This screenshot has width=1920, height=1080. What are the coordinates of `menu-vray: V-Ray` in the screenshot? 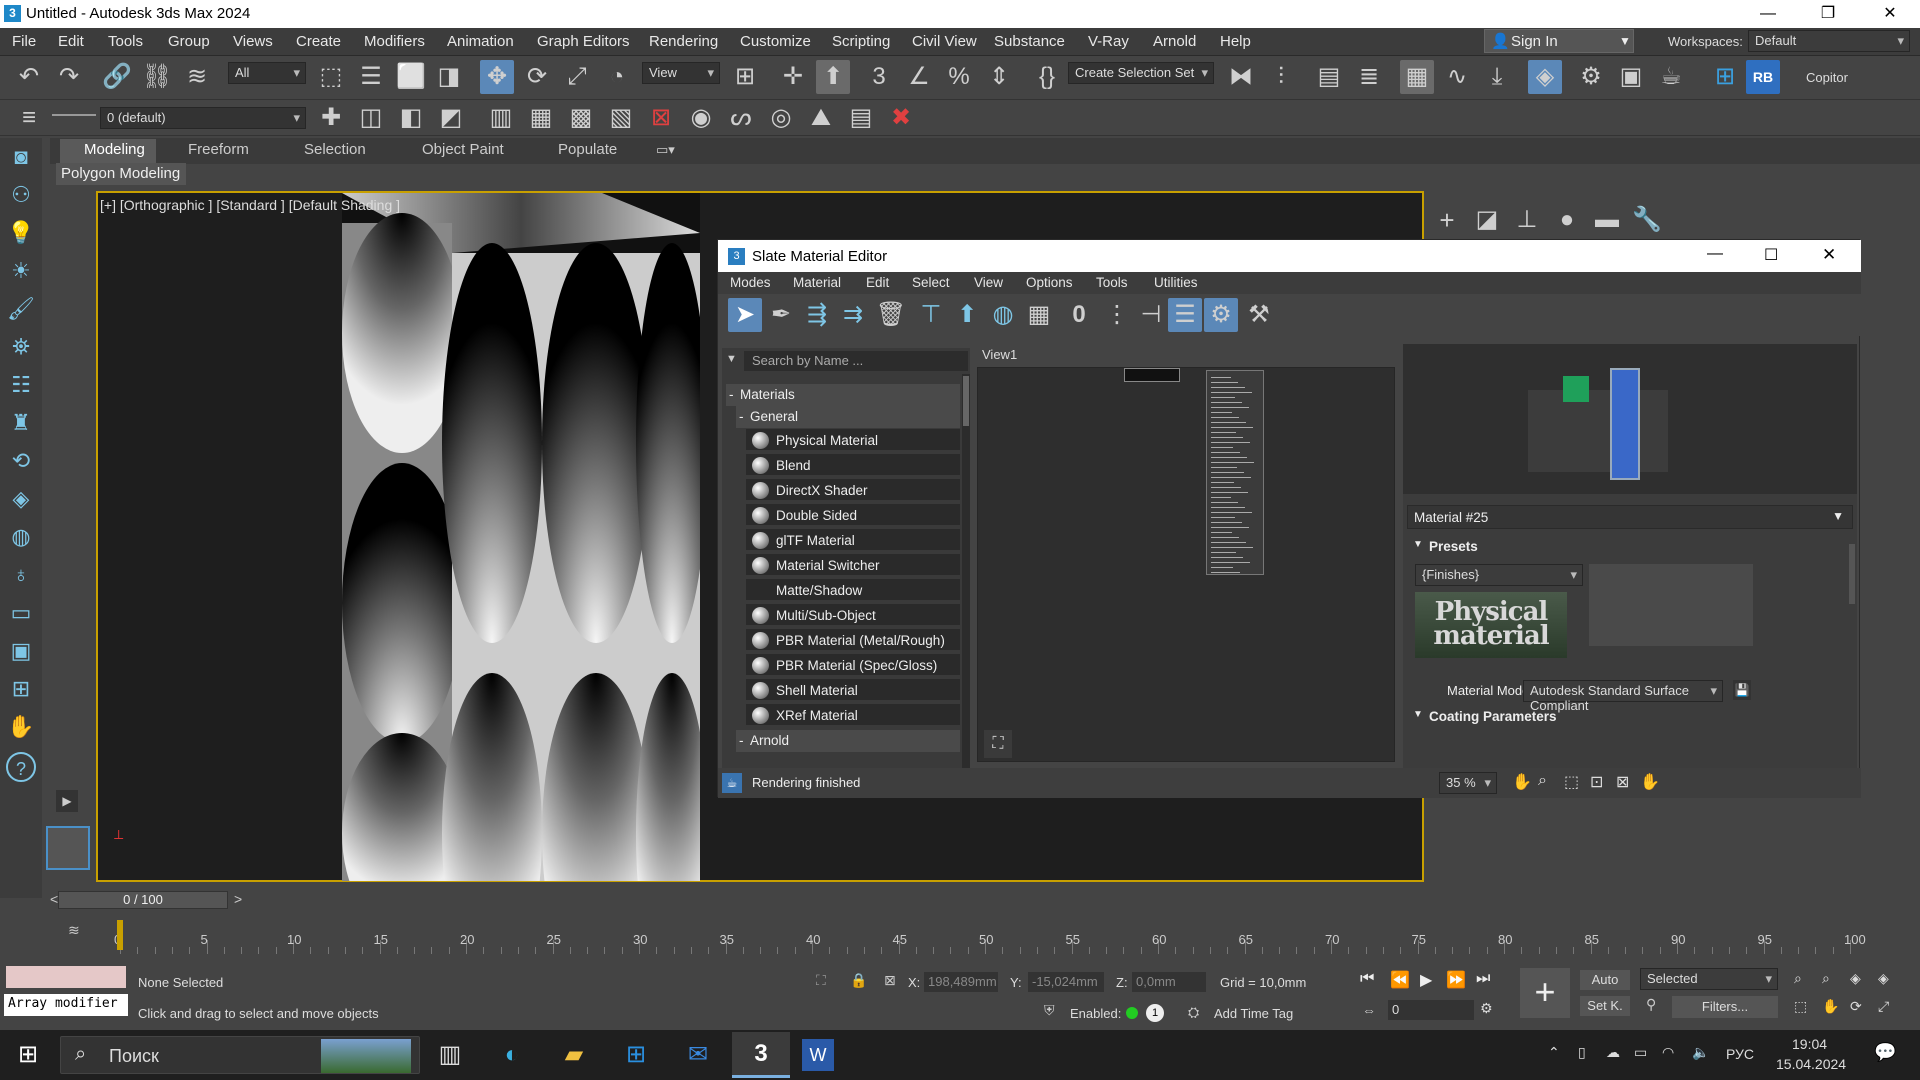 It's located at (1108, 41).